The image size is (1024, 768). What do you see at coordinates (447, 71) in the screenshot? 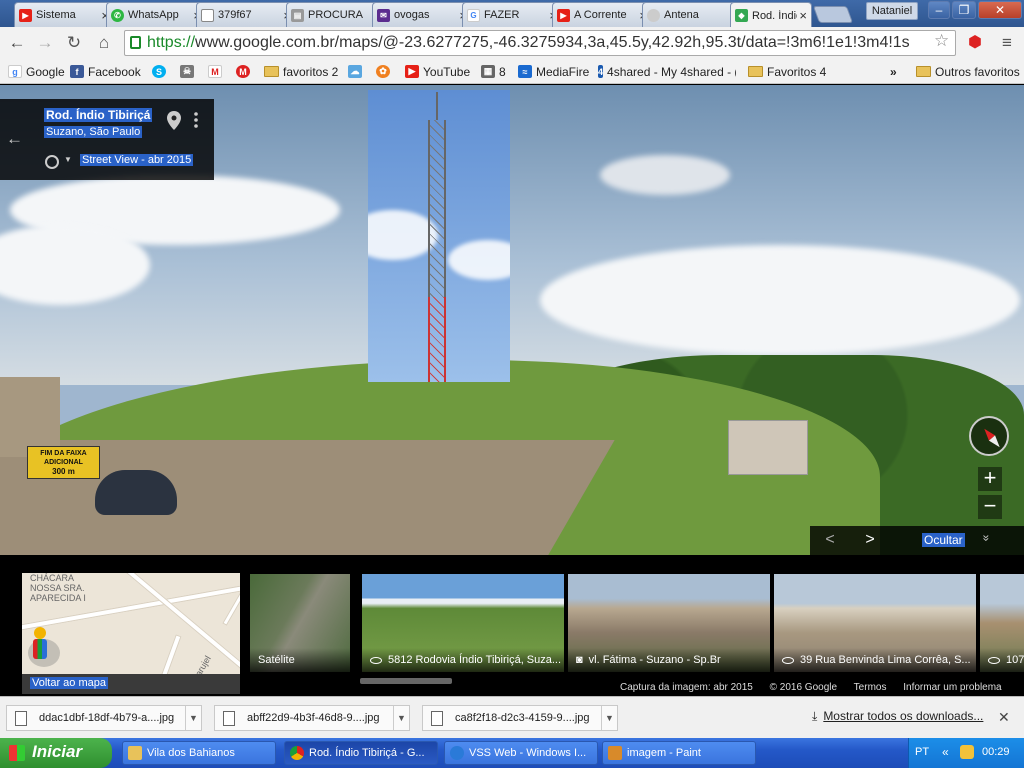
I see `bookmark-label: YouTube` at bounding box center [447, 71].